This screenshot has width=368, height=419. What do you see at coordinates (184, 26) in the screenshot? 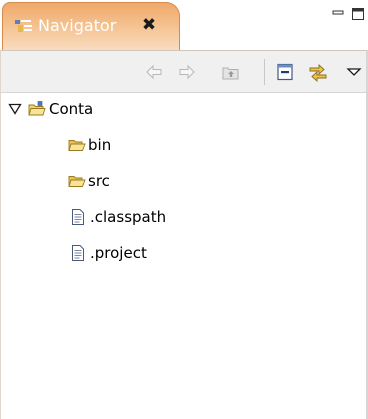
I see `view-tab-strip: Navigator ✖` at bounding box center [184, 26].